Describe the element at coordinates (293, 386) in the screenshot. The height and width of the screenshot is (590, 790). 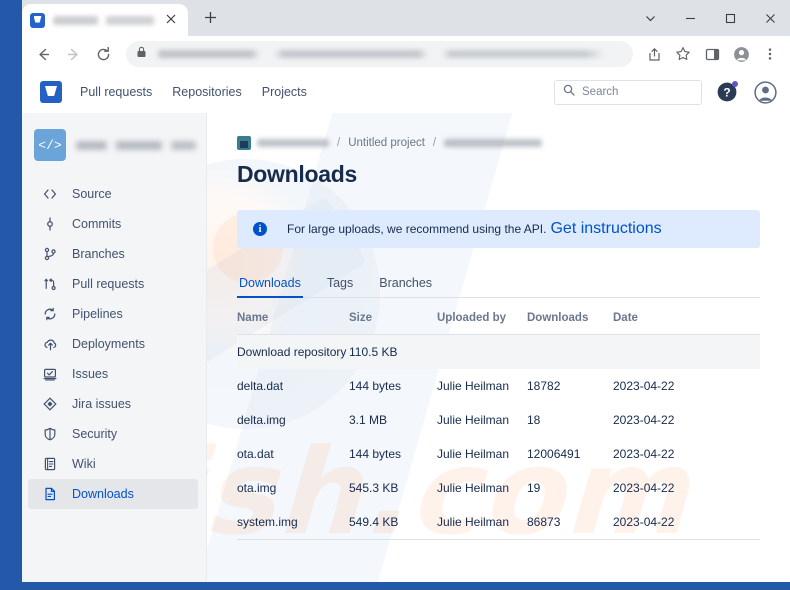
I see `cell-name: delta.dat` at that location.